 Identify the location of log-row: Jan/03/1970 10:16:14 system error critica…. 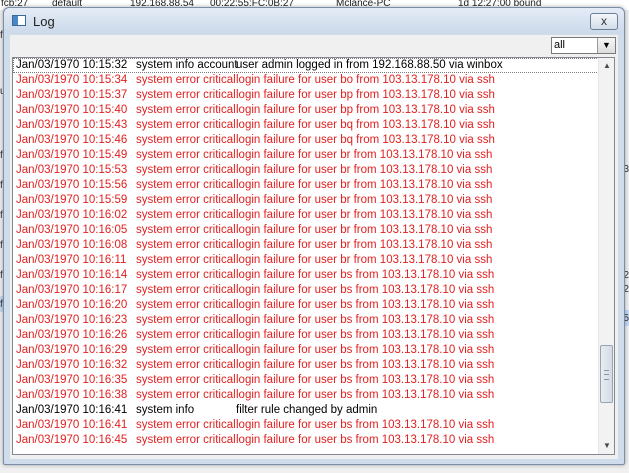
(306, 275).